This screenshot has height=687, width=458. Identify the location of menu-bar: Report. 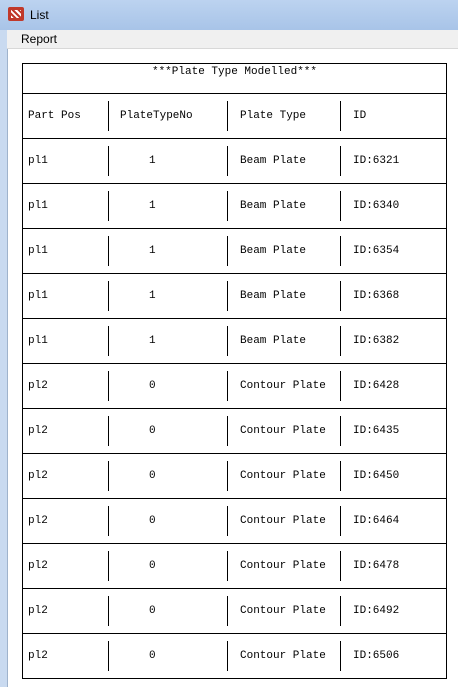
(232, 39).